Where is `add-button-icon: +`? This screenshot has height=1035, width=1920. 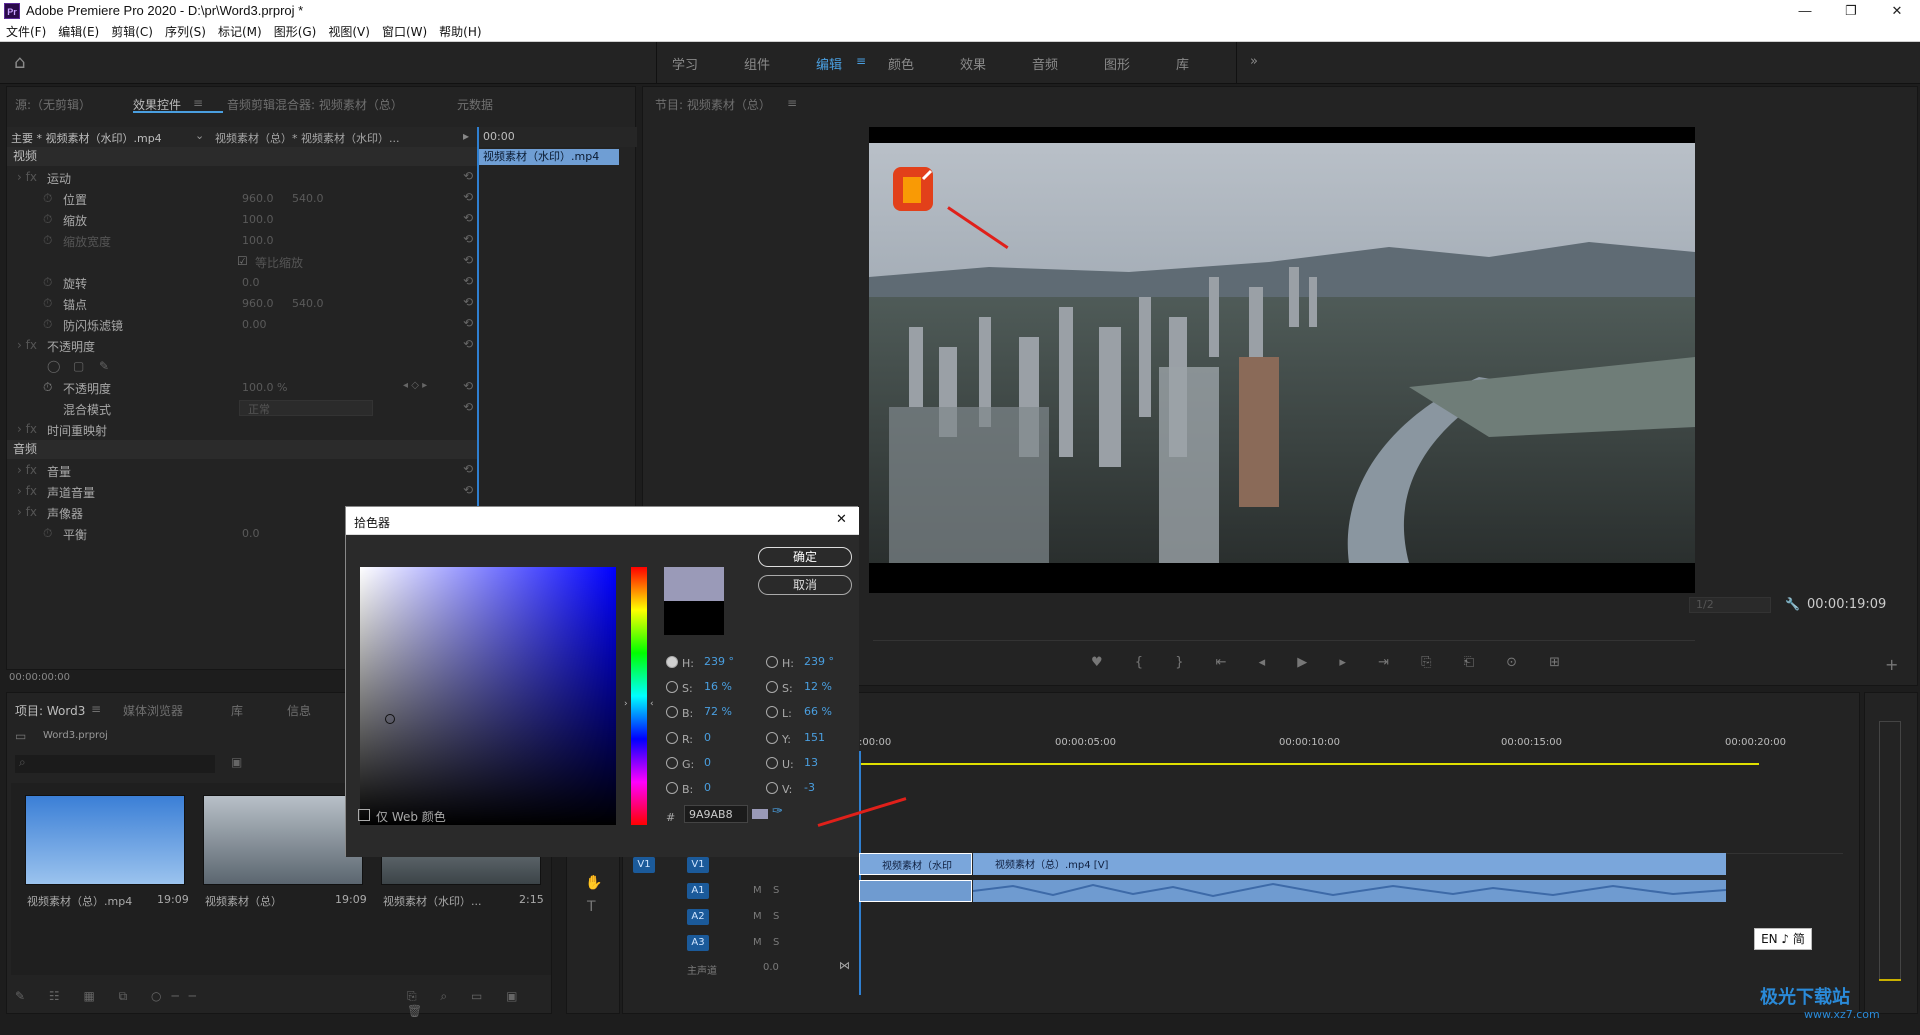 add-button-icon: + is located at coordinates (1891, 664).